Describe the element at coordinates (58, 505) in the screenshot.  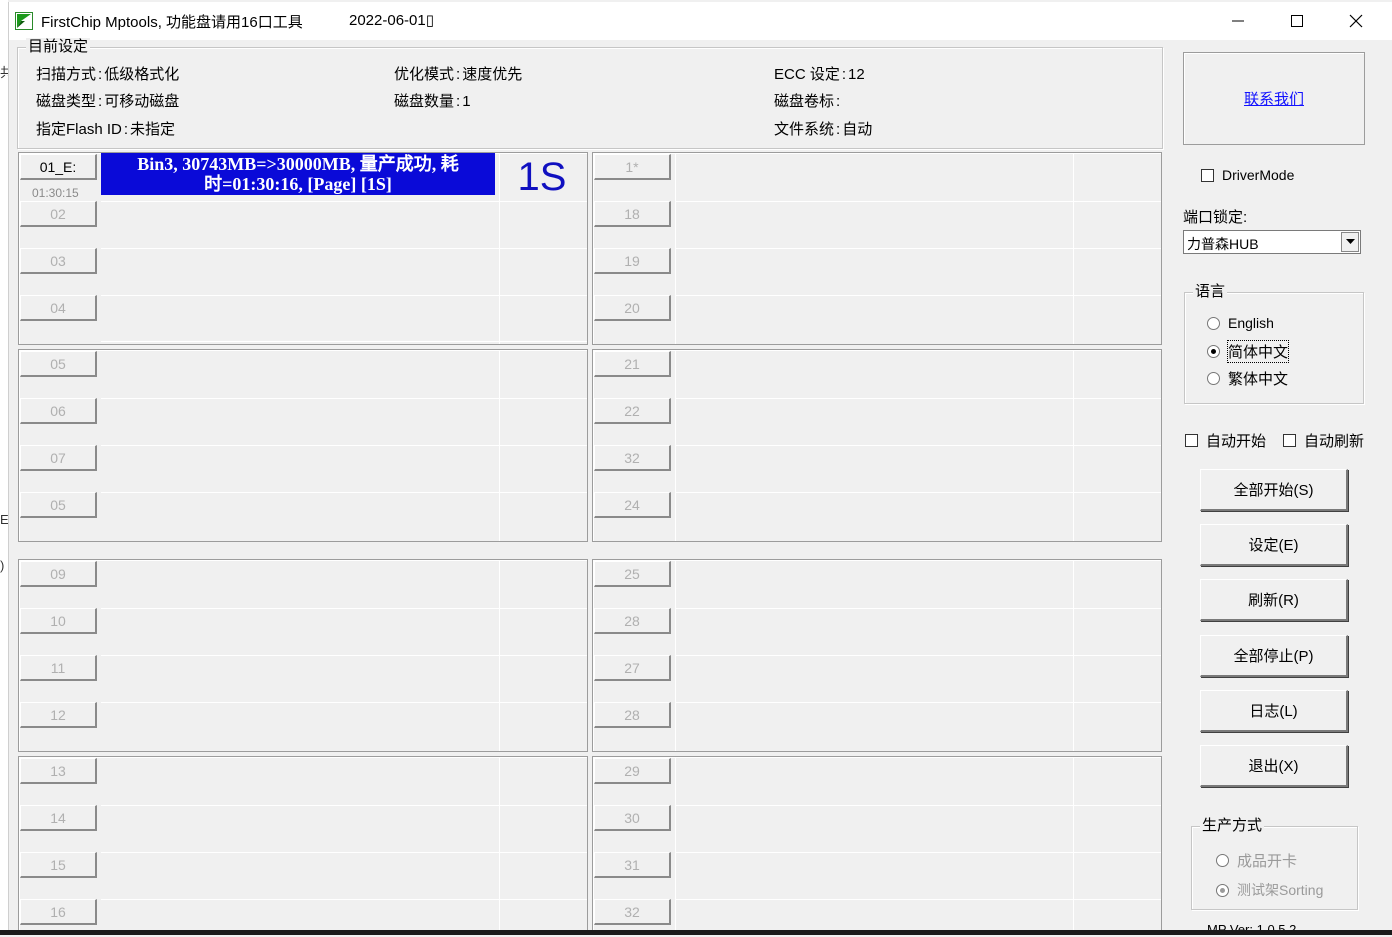
I see `port-button-08: 05` at that location.